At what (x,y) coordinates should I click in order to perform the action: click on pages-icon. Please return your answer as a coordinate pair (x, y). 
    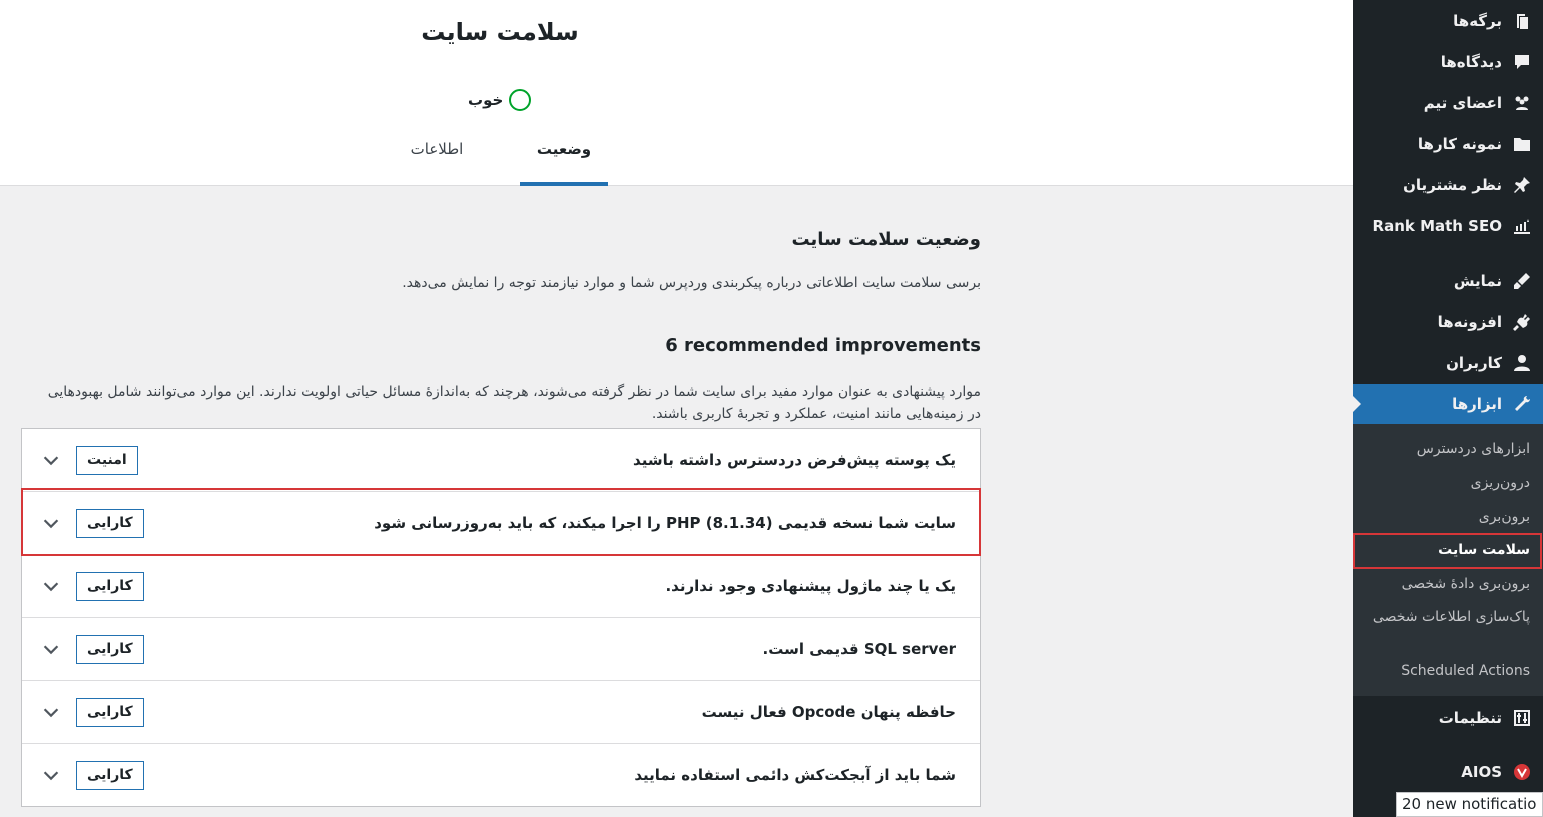
    Looking at the image, I should click on (1522, 21).